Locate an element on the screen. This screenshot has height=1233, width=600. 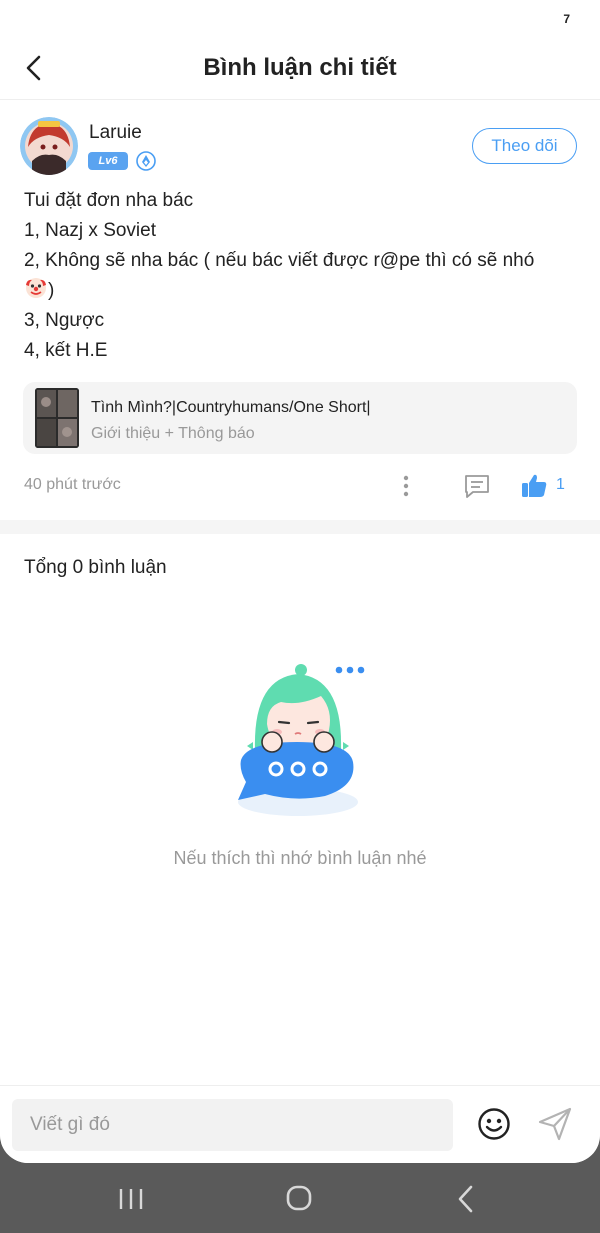
top-header: Bình luận chi tiết is located at coordinates (300, 68).